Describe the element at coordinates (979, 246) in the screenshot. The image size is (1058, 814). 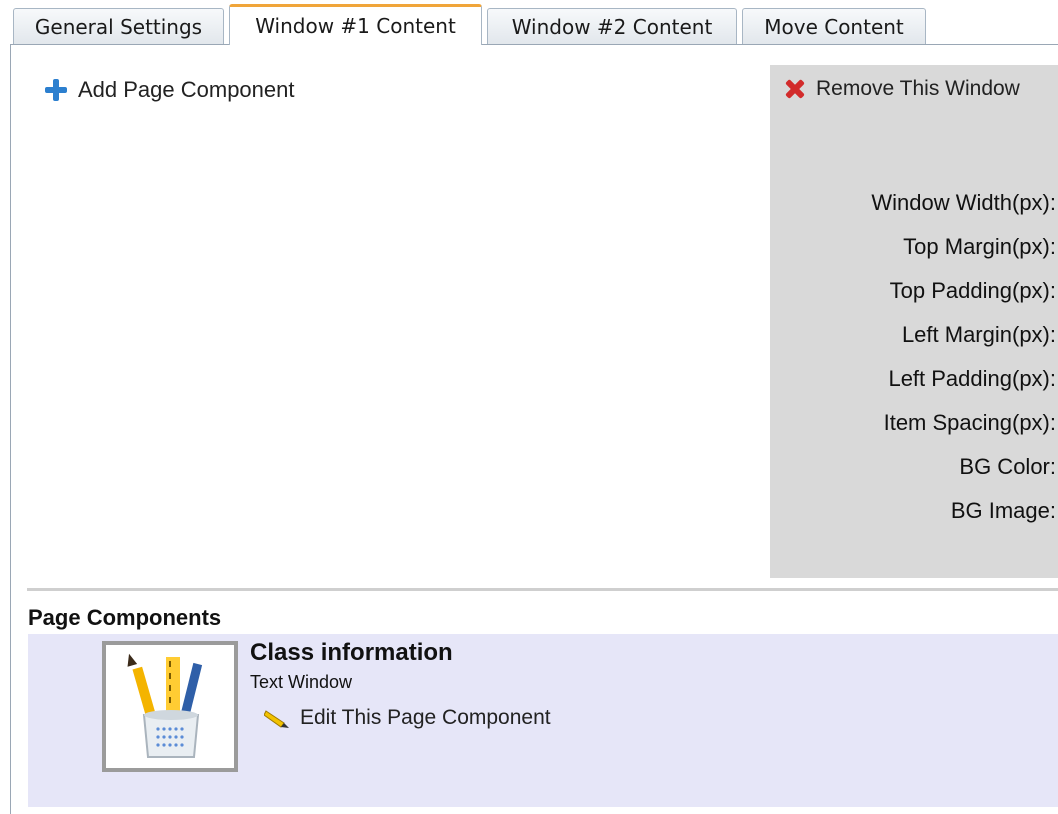
I see `top-margin-label: Top Margin(px):` at that location.